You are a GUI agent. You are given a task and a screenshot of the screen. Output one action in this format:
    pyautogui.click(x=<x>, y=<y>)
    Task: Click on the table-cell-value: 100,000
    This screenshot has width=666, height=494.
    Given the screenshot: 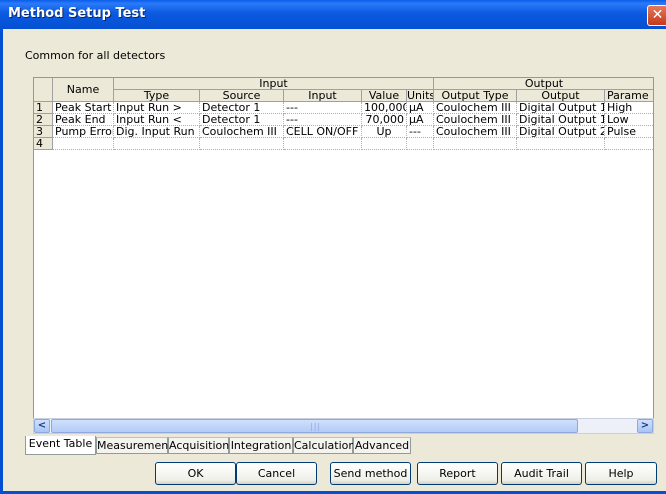 What is the action you would take?
    pyautogui.click(x=384, y=108)
    